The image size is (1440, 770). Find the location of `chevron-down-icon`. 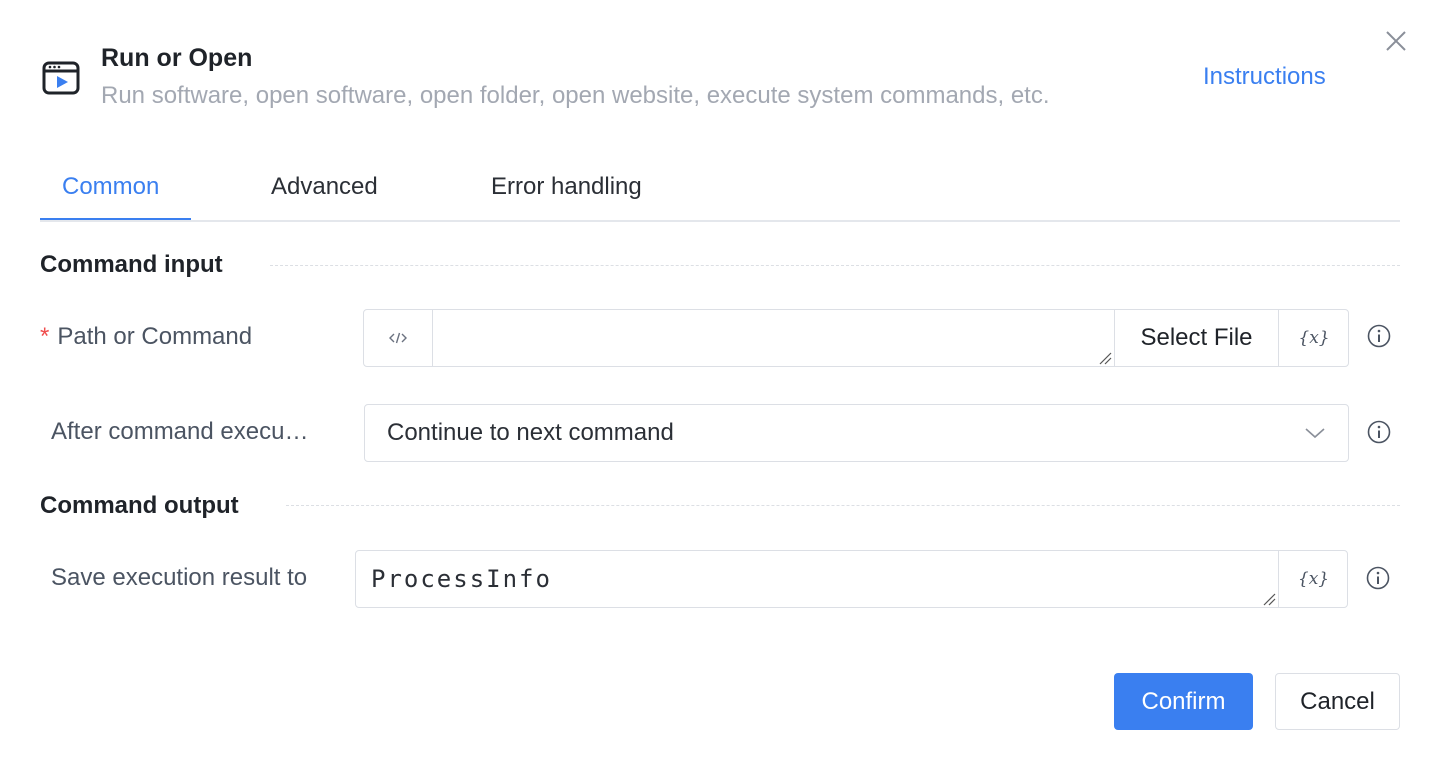

chevron-down-icon is located at coordinates (1315, 433).